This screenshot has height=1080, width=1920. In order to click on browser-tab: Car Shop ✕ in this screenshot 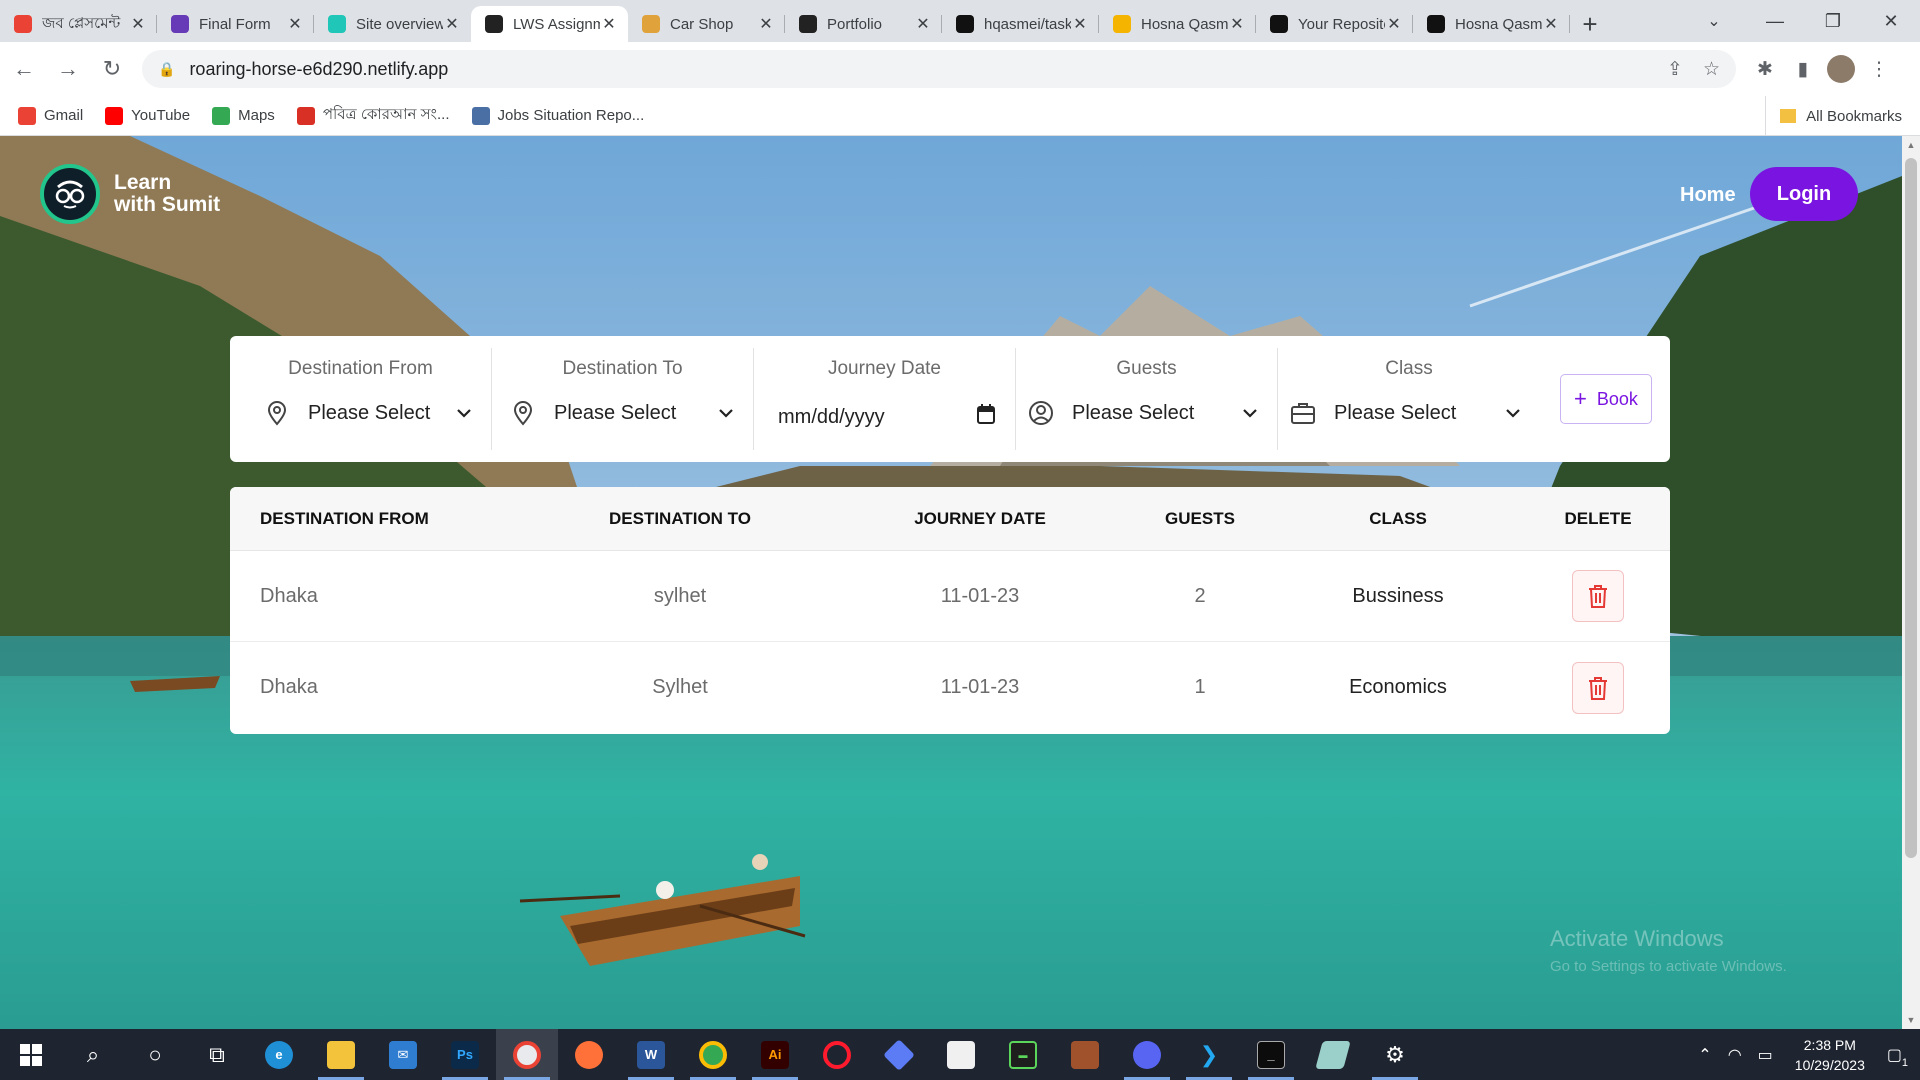, I will do `click(706, 24)`.